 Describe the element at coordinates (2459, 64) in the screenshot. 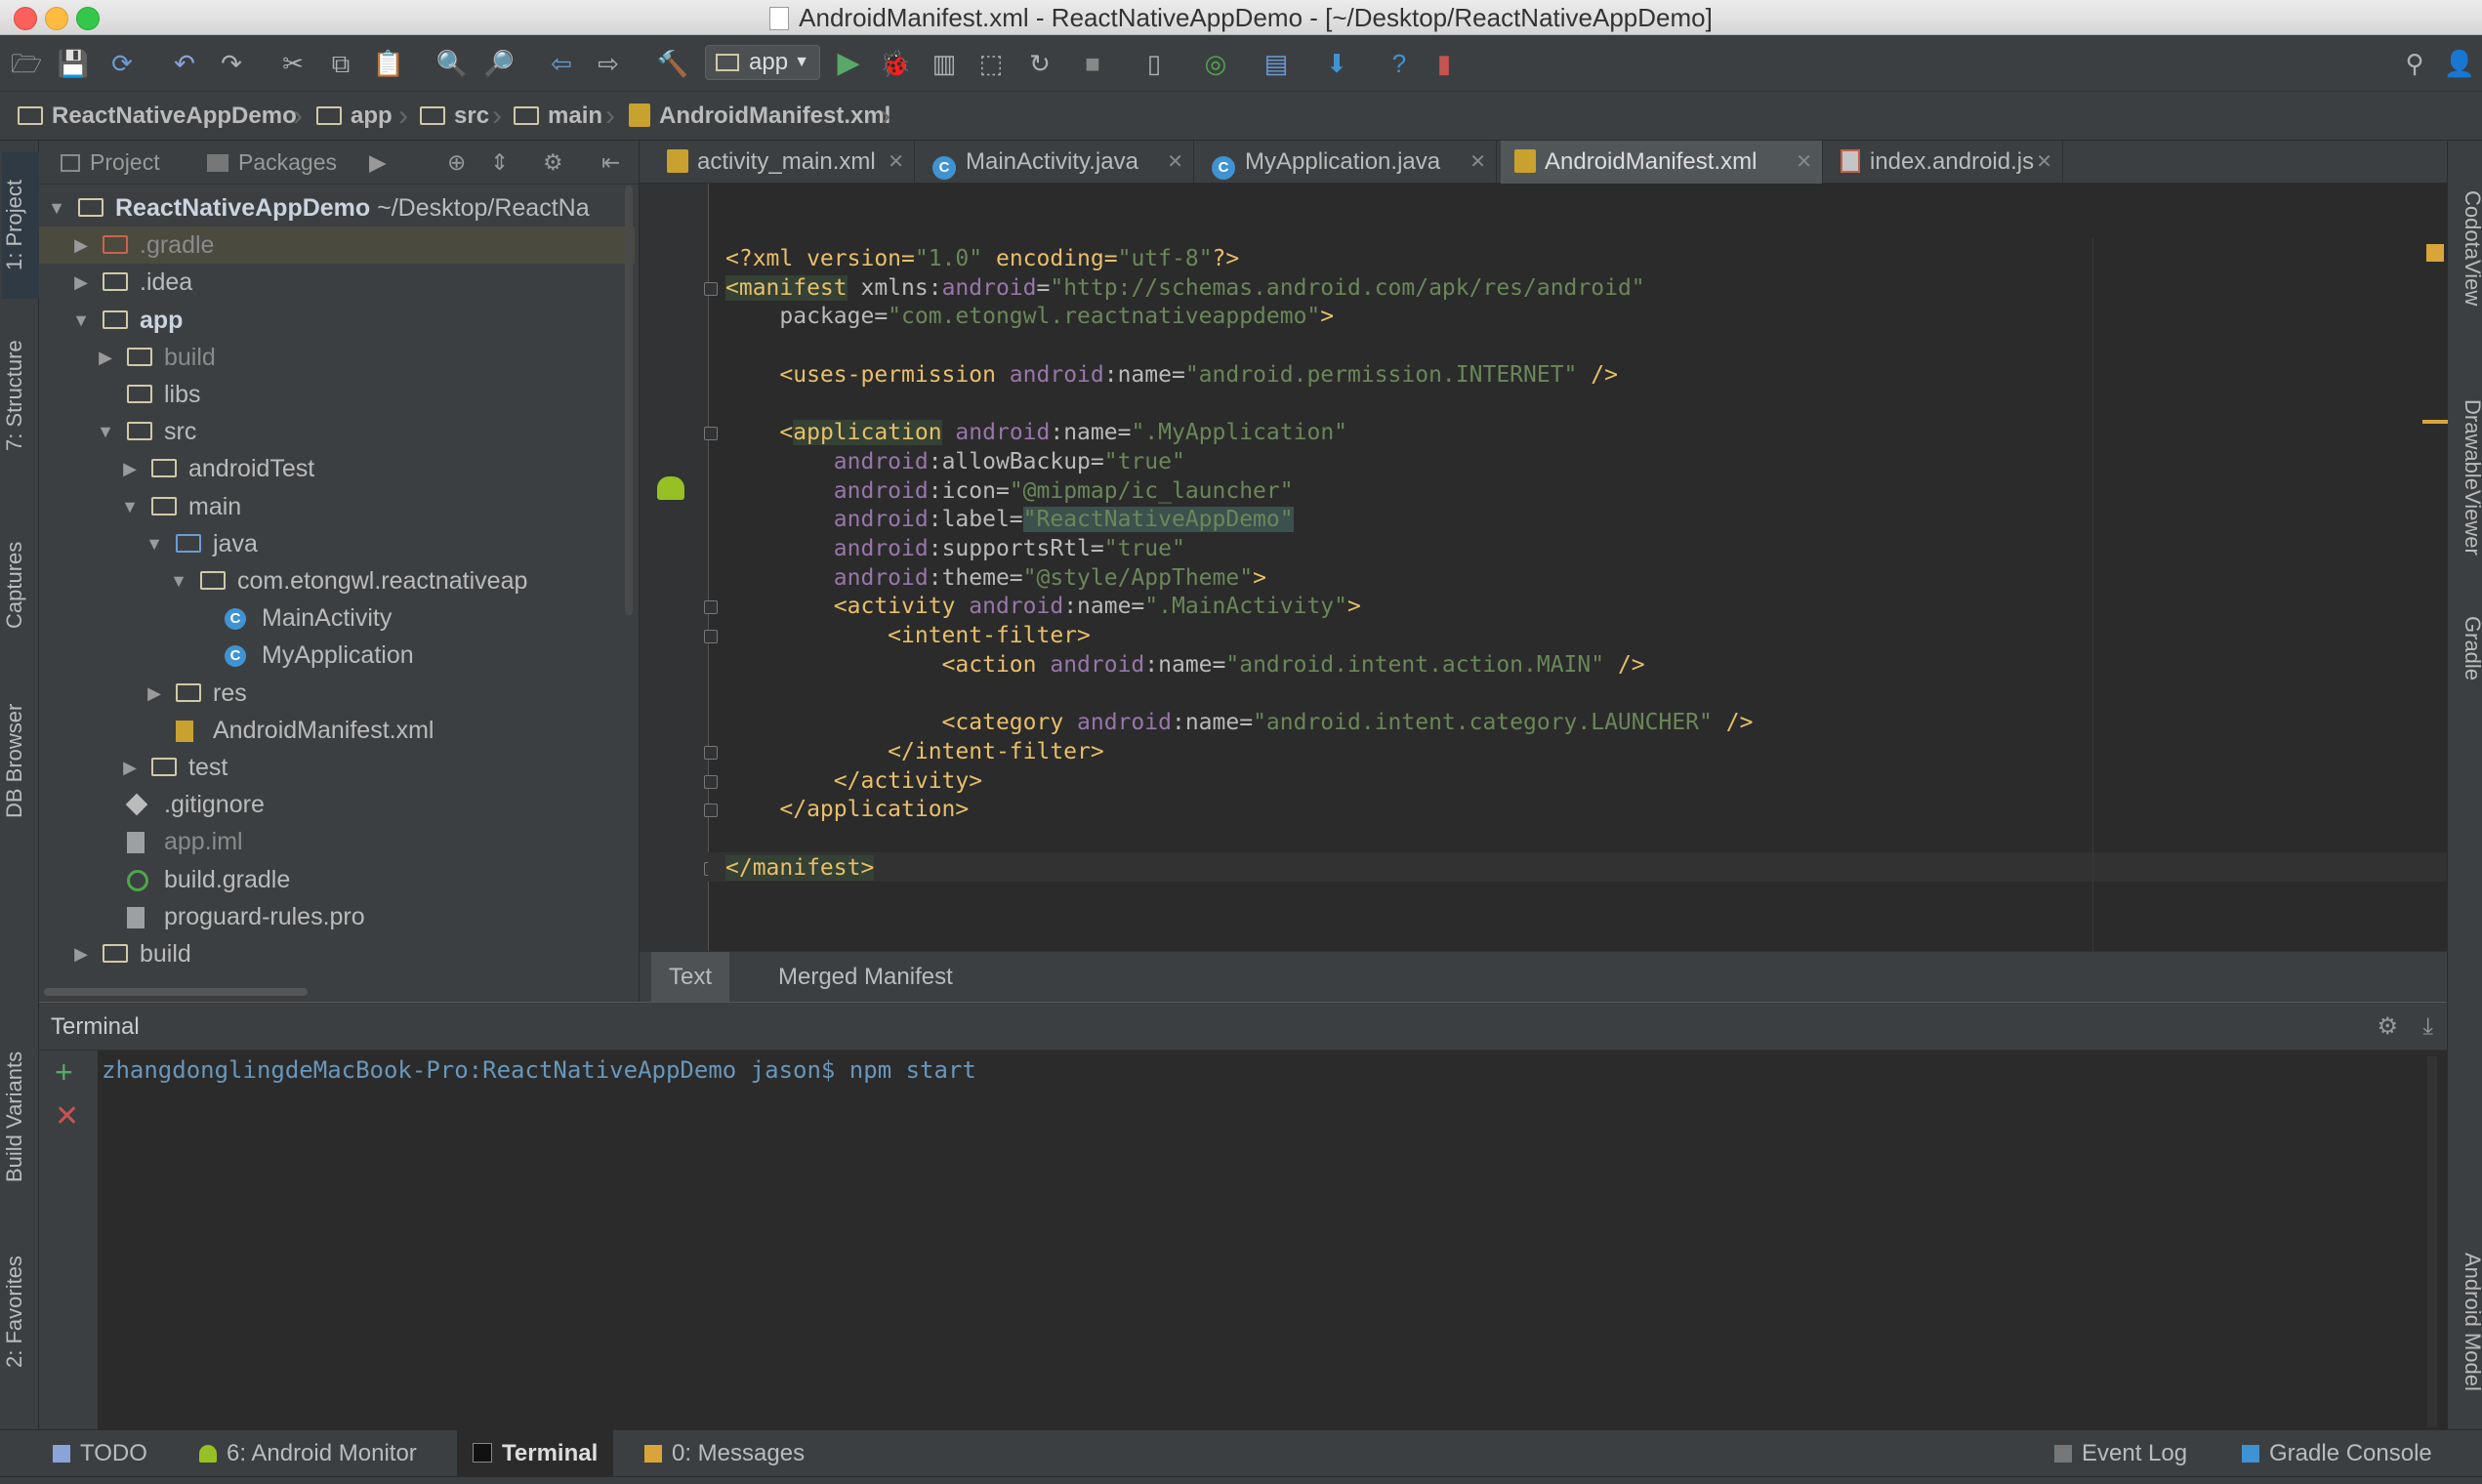

I see `user-icon: 👤` at that location.